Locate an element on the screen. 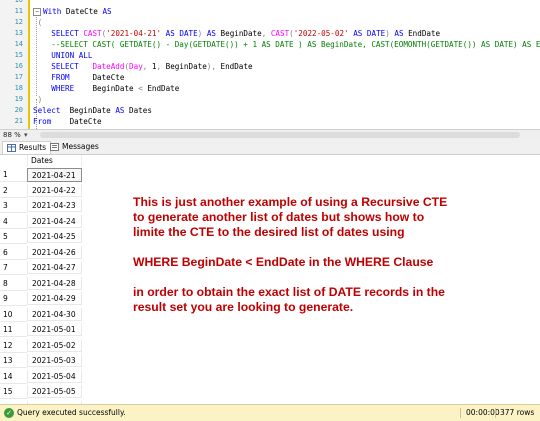 The image size is (540, 421). row-number: 6 is located at coordinates (13, 252).